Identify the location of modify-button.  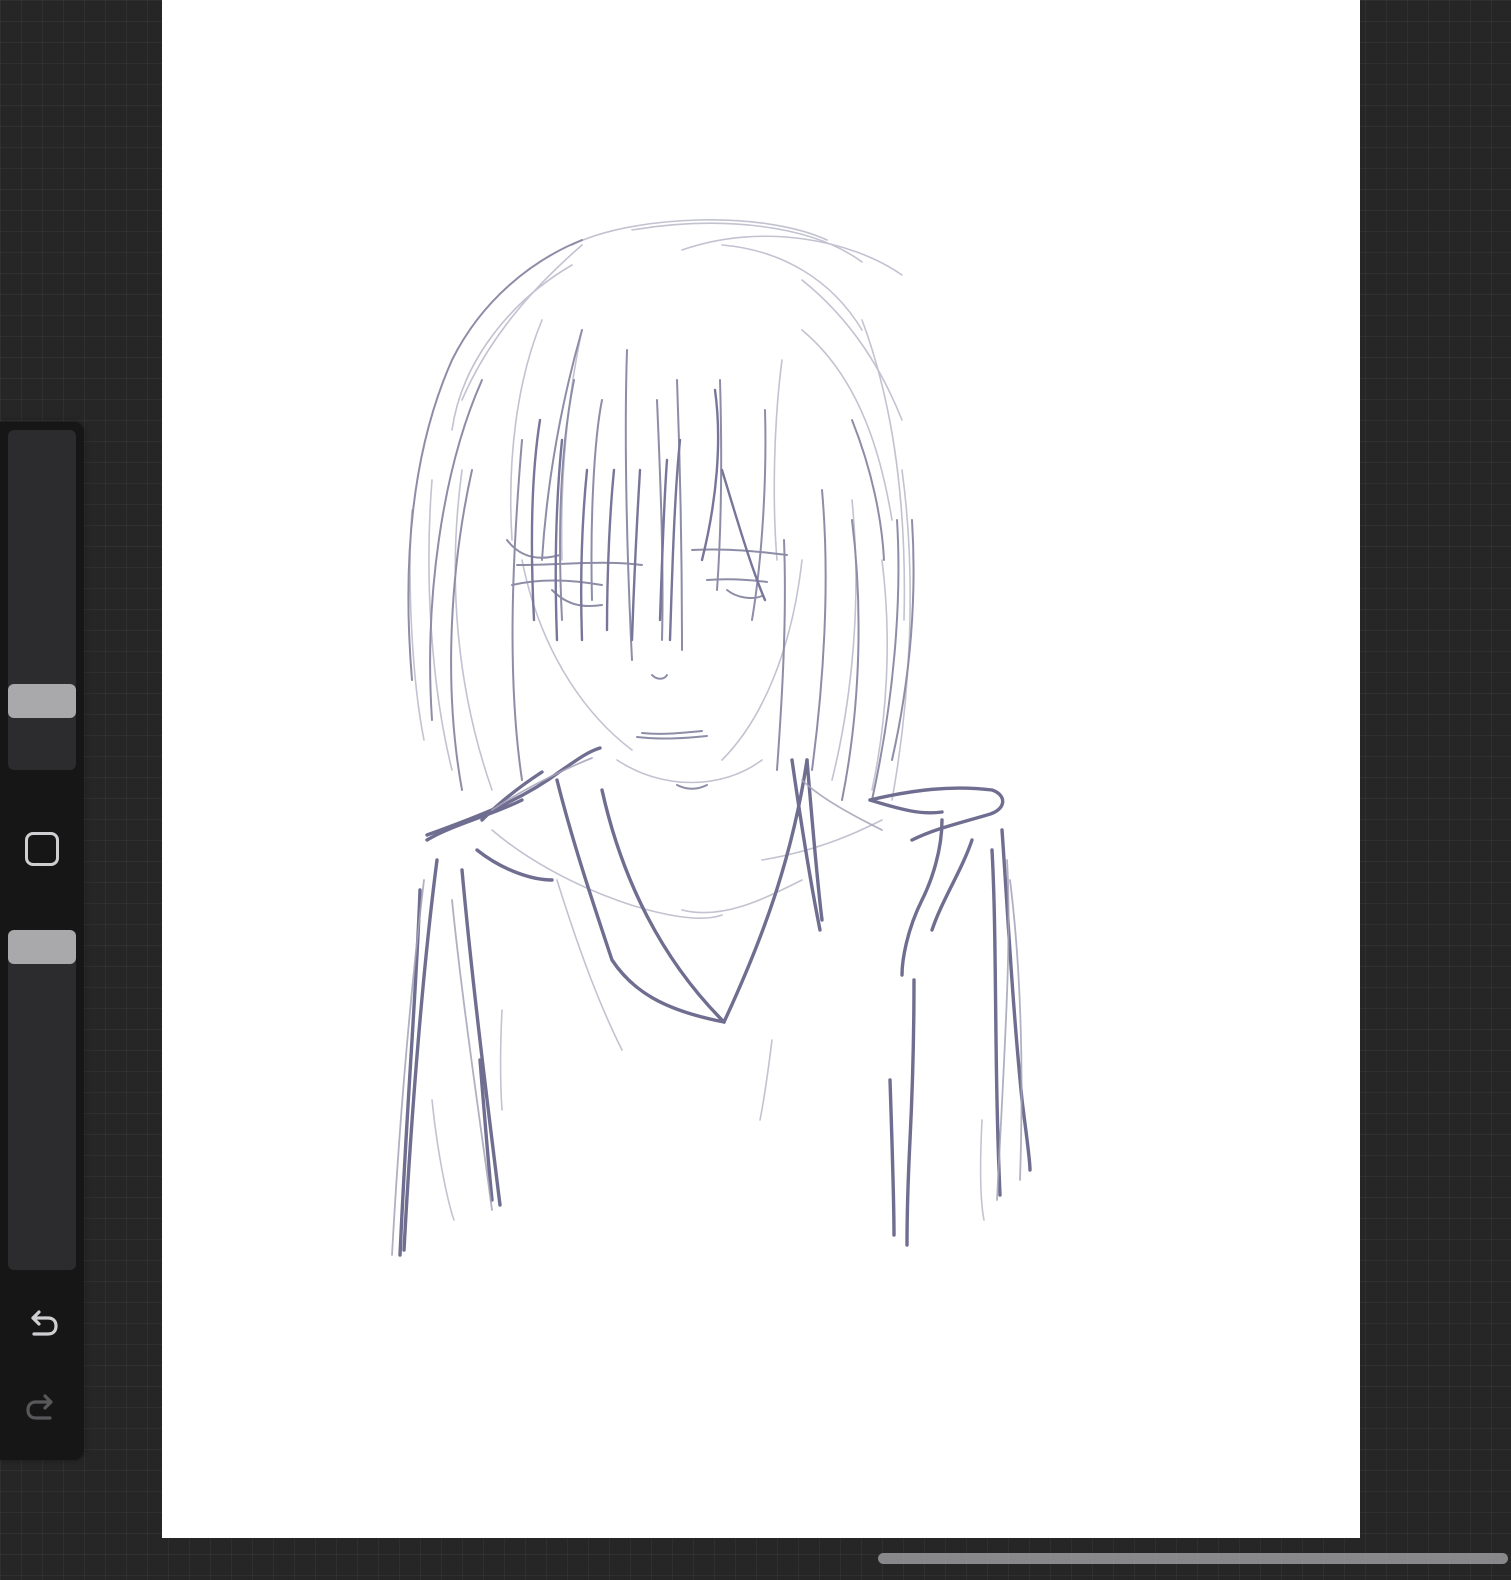
(42, 849).